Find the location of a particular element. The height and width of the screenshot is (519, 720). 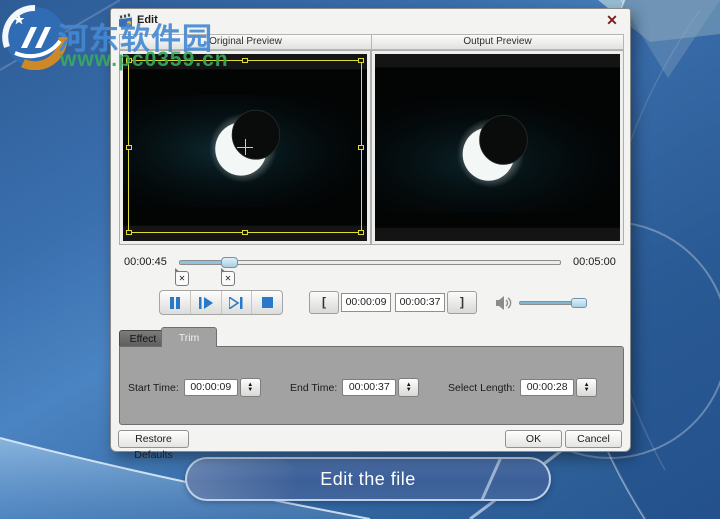

caption-text: Edit the file is located at coordinates (368, 479).